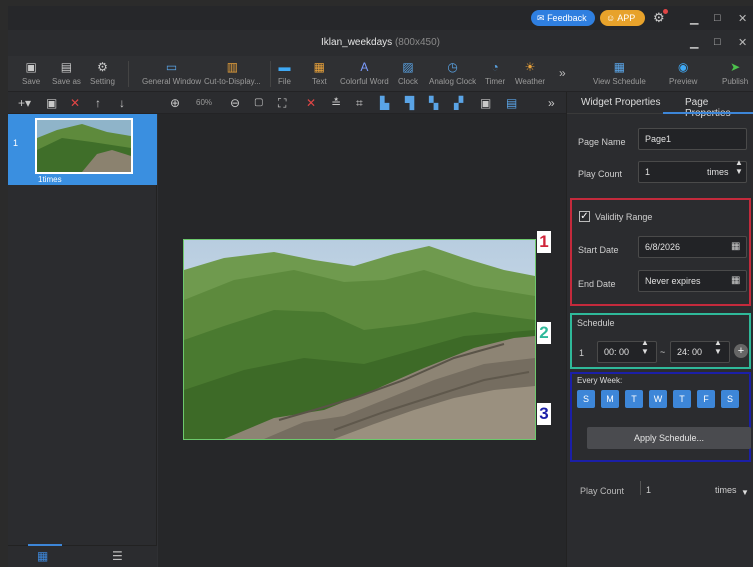  I want to click on end-date-input: Never expires ▦, so click(692, 281).